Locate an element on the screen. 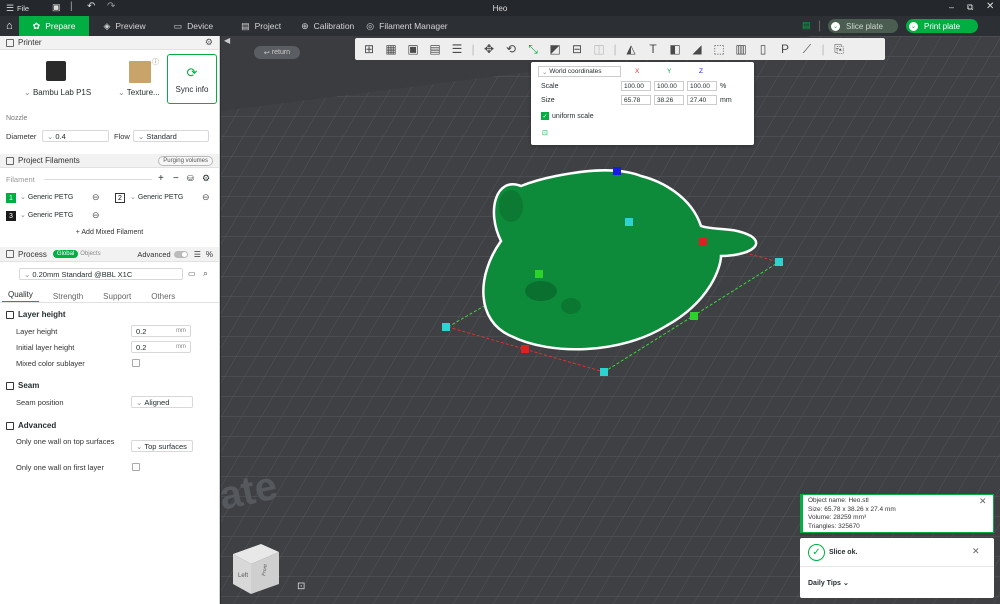 The height and width of the screenshot is (604, 1000). size-y-input: 38.26 is located at coordinates (669, 100).